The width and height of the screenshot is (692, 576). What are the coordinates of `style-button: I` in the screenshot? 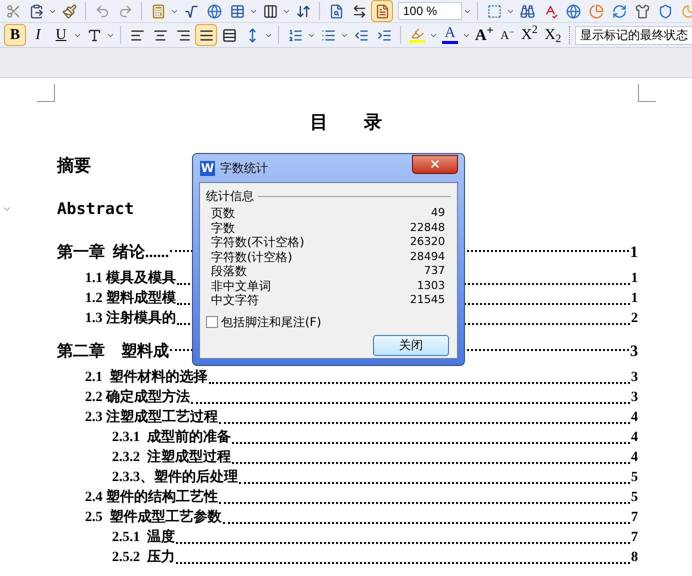 It's located at (38, 35).